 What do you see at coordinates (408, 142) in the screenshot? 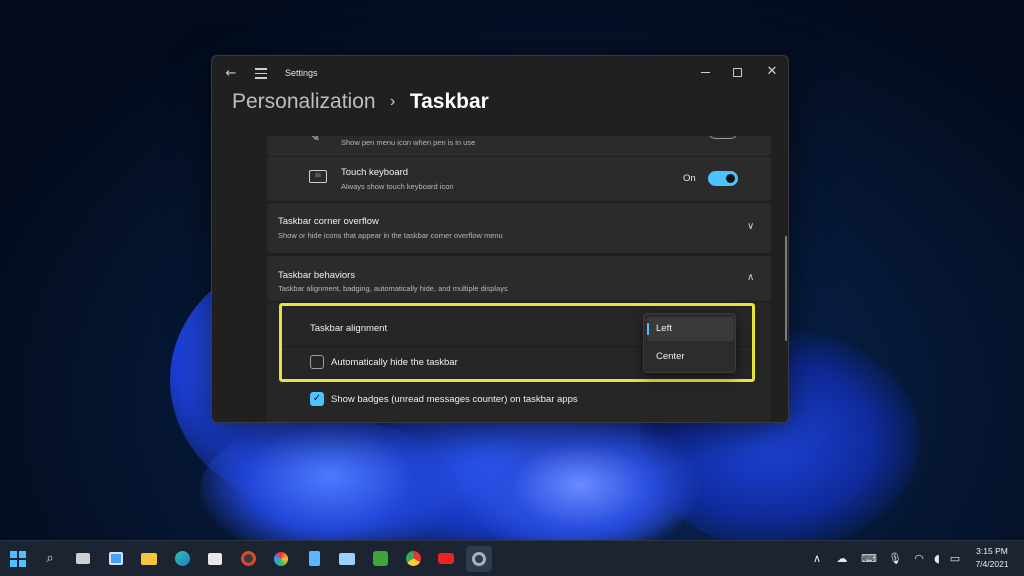
I see `pen-menu-subtitle: Show pen menu icon when pen is in use` at bounding box center [408, 142].